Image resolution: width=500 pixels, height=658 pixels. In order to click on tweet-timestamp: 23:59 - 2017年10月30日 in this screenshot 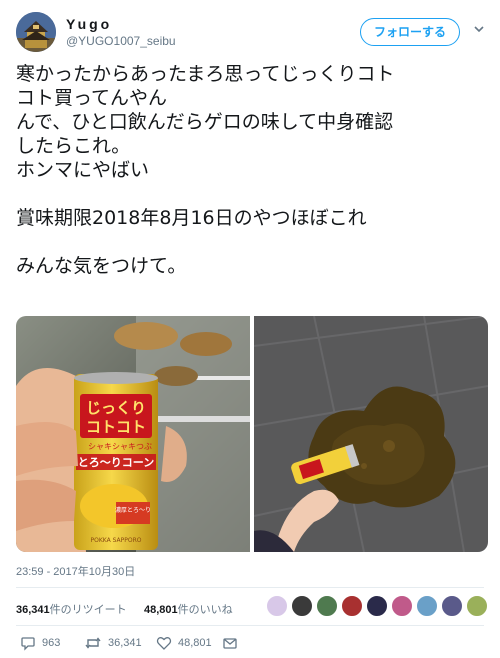, I will do `click(75, 571)`.